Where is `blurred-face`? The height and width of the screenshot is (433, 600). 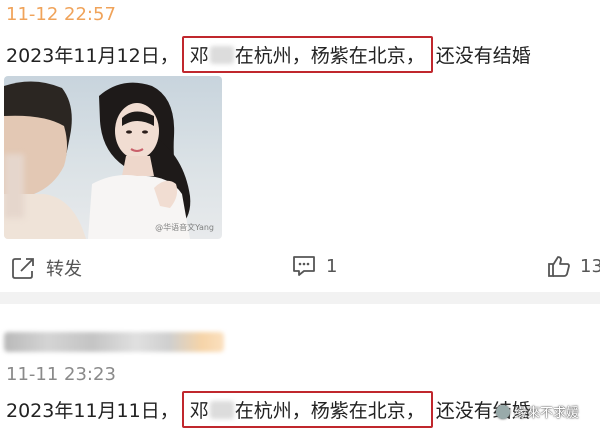 blurred-face is located at coordinates (14, 186).